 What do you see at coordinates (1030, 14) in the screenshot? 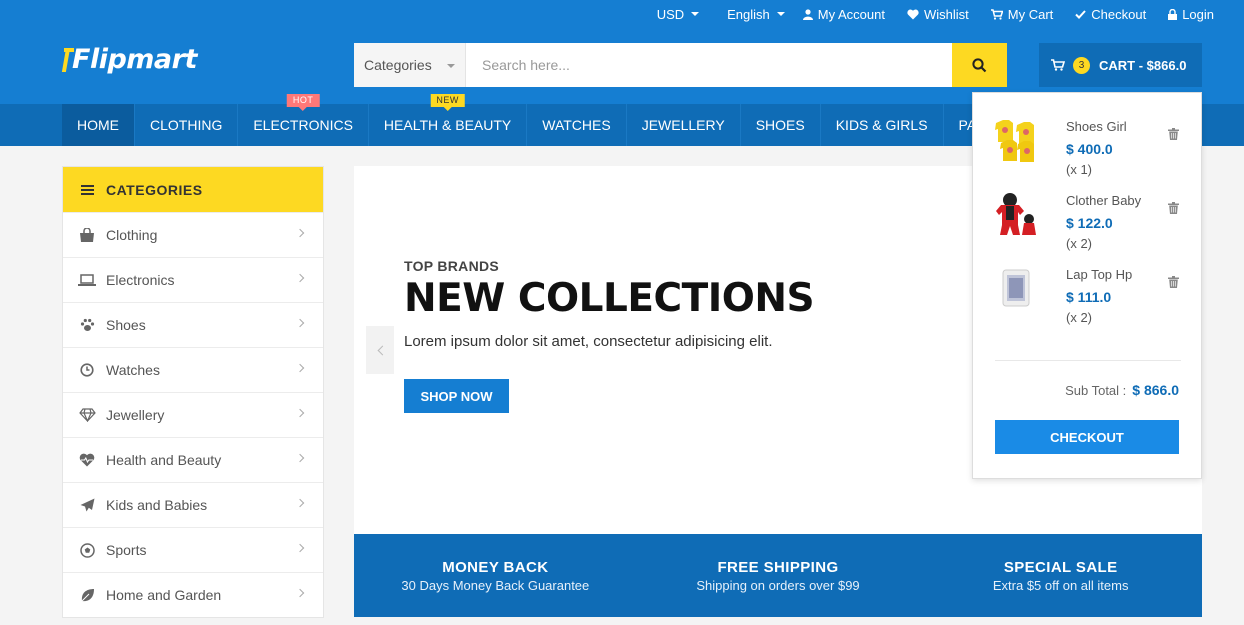
I see `my-cart-label: My Cart` at bounding box center [1030, 14].